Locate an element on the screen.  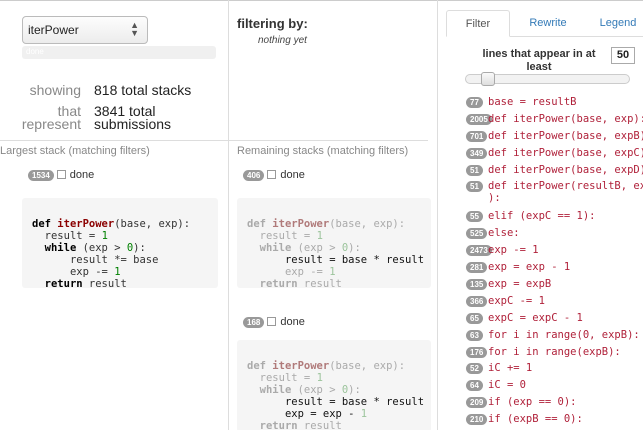
line-count-badge: 135 is located at coordinates (477, 285).